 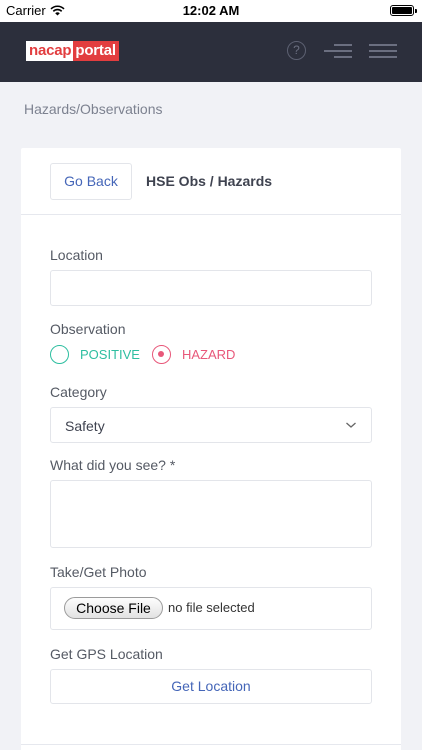 What do you see at coordinates (211, 288) in the screenshot?
I see `location-input` at bounding box center [211, 288].